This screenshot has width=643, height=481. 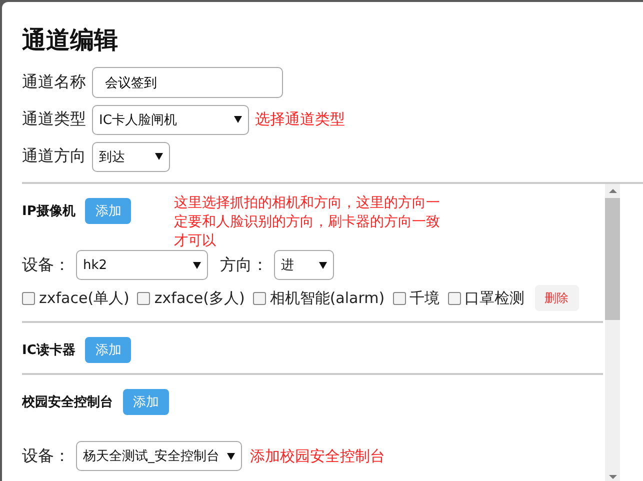 What do you see at coordinates (300, 119) in the screenshot?
I see `hint-text: 选择通道类型` at bounding box center [300, 119].